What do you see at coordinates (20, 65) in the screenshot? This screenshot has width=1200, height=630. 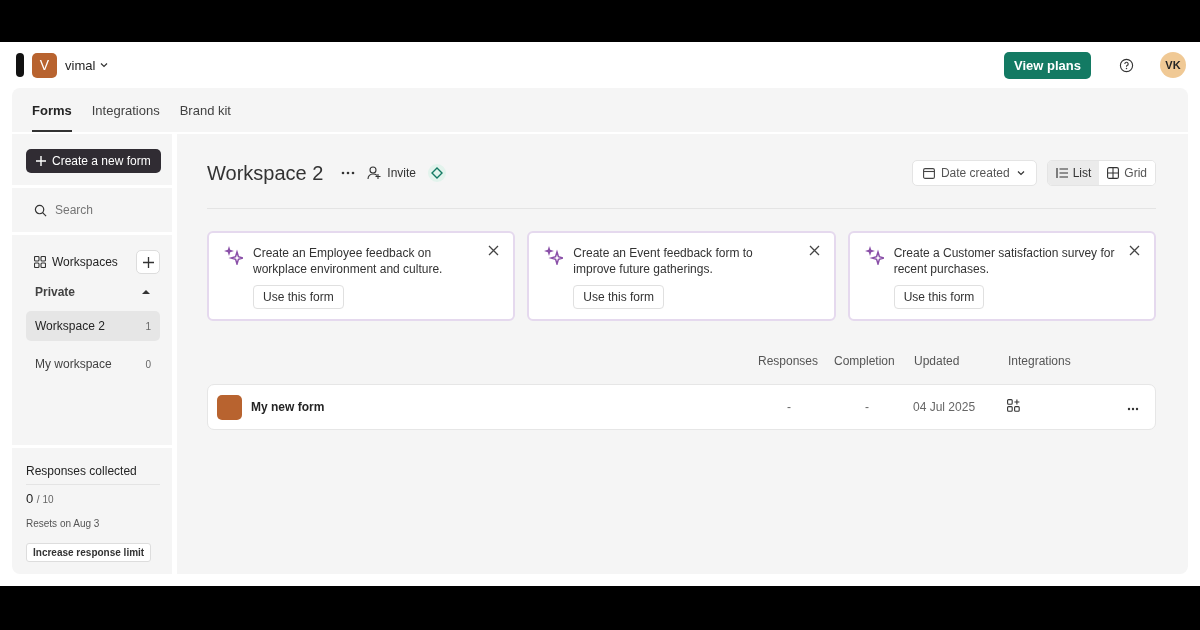 I see `logo-mark` at bounding box center [20, 65].